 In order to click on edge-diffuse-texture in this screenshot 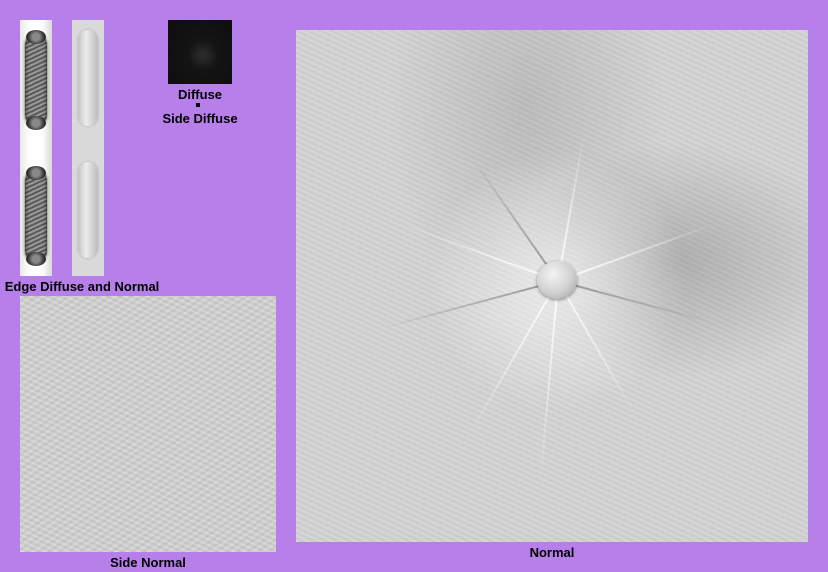, I will do `click(36, 148)`.